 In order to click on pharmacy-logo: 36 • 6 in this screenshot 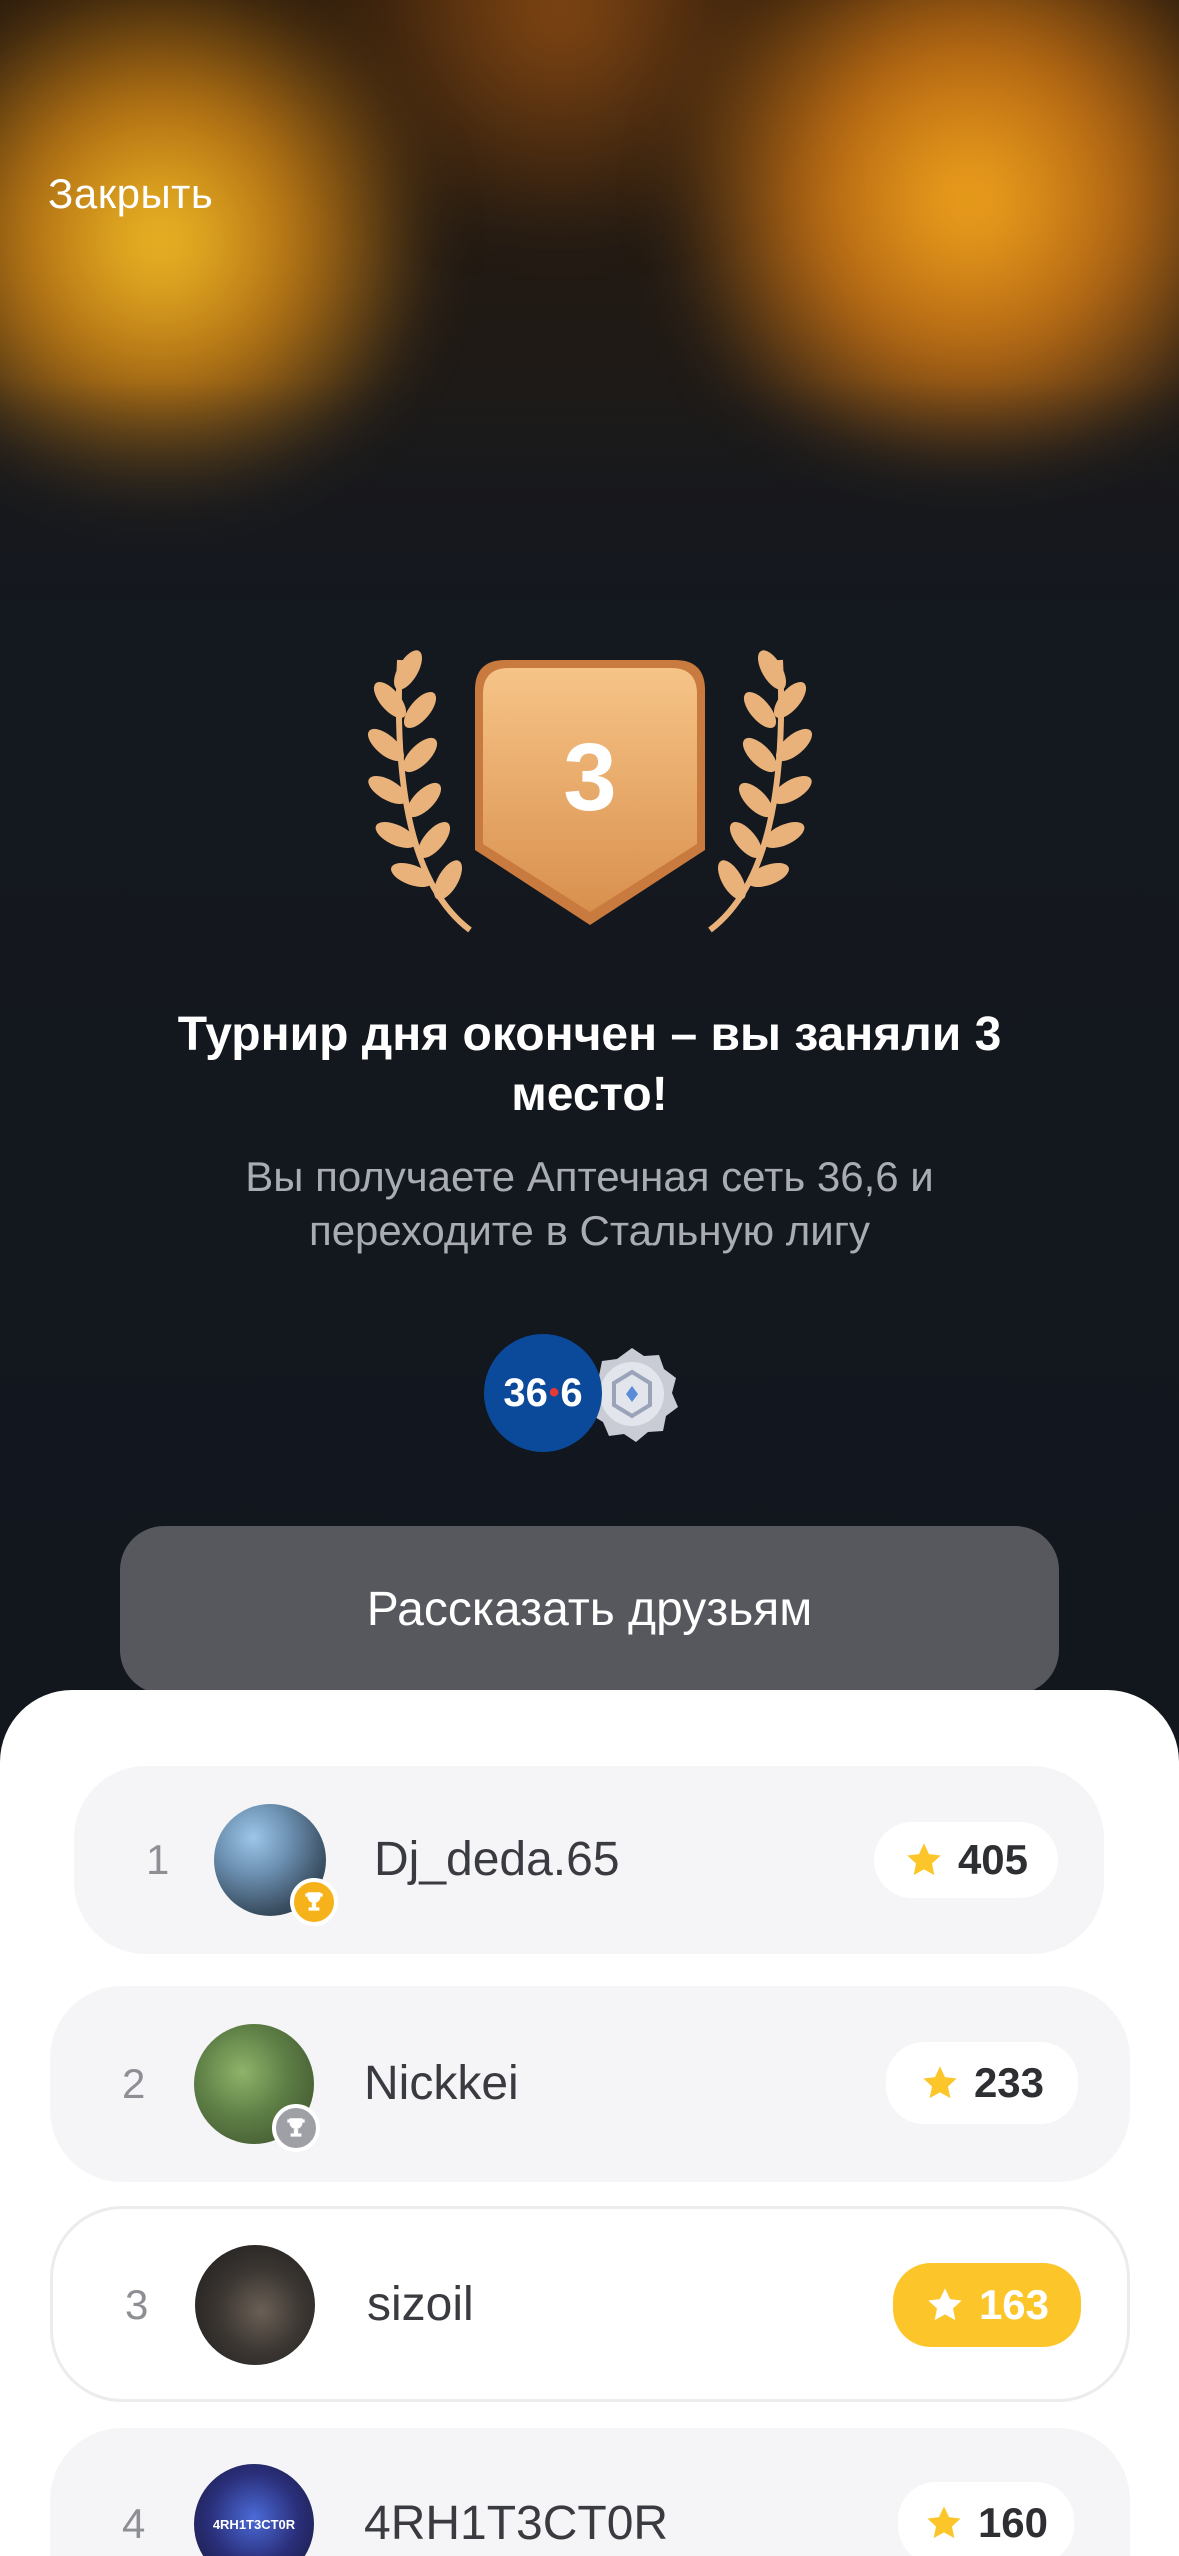, I will do `click(543, 1393)`.